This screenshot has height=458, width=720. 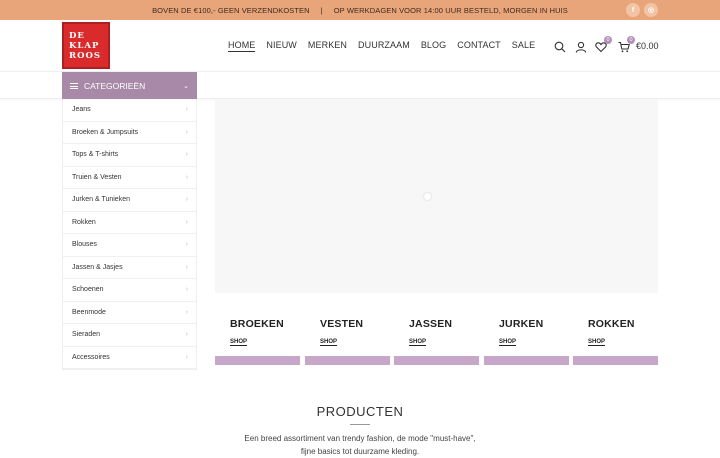 What do you see at coordinates (342, 324) in the screenshot?
I see `tile-title: VESTEN` at bounding box center [342, 324].